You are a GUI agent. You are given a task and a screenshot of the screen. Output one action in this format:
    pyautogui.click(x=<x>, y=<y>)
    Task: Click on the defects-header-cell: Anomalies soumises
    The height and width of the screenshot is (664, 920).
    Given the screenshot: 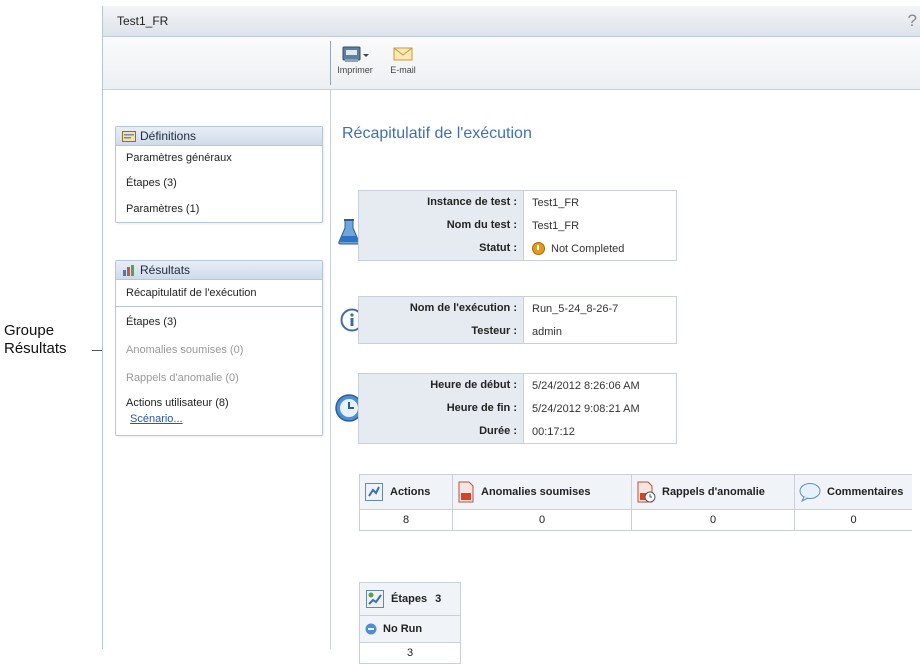 What is the action you would take?
    pyautogui.click(x=542, y=492)
    